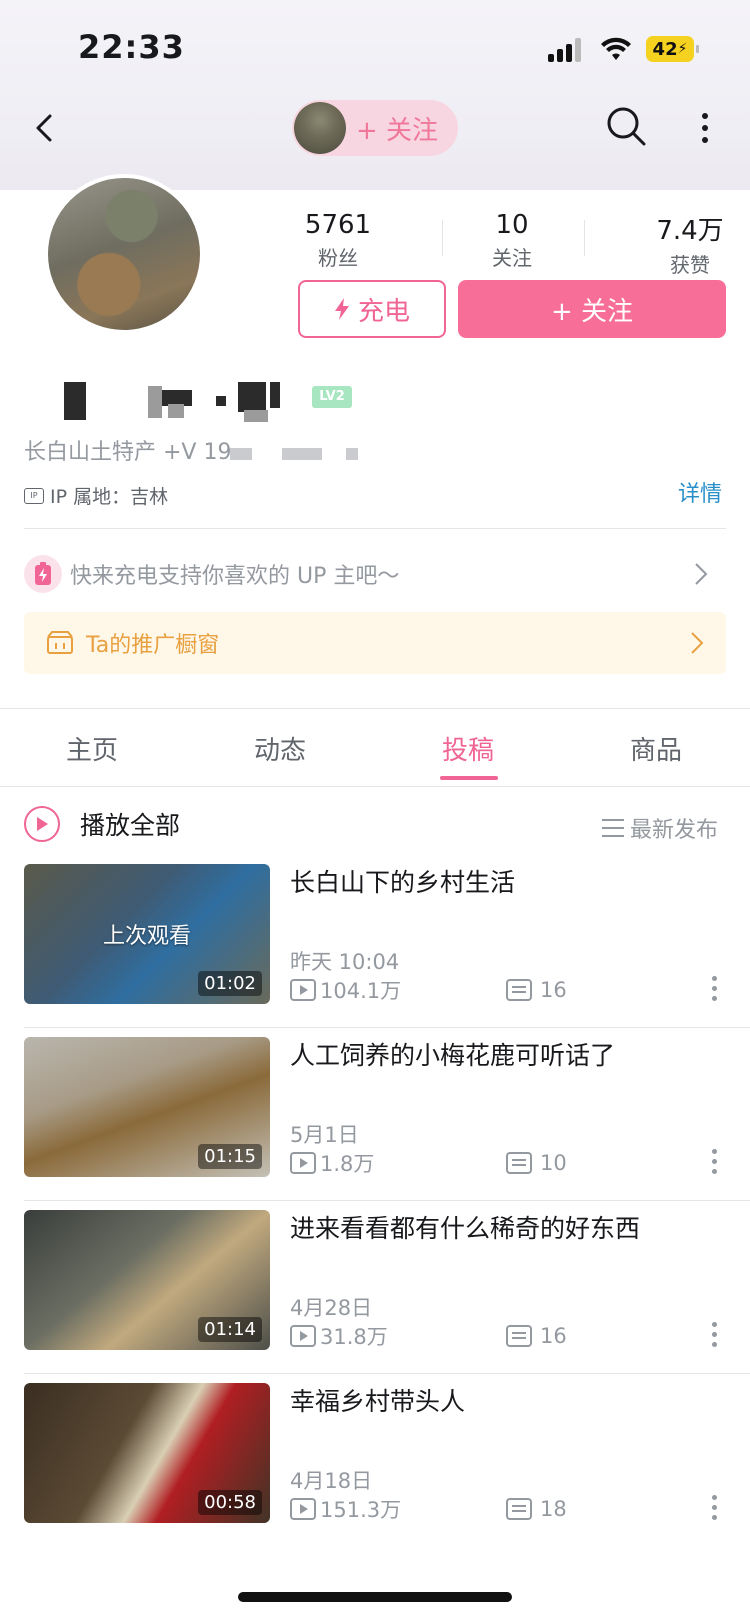 The height and width of the screenshot is (1623, 750). What do you see at coordinates (92, 748) in the screenshot?
I see `tab-home: 主页` at bounding box center [92, 748].